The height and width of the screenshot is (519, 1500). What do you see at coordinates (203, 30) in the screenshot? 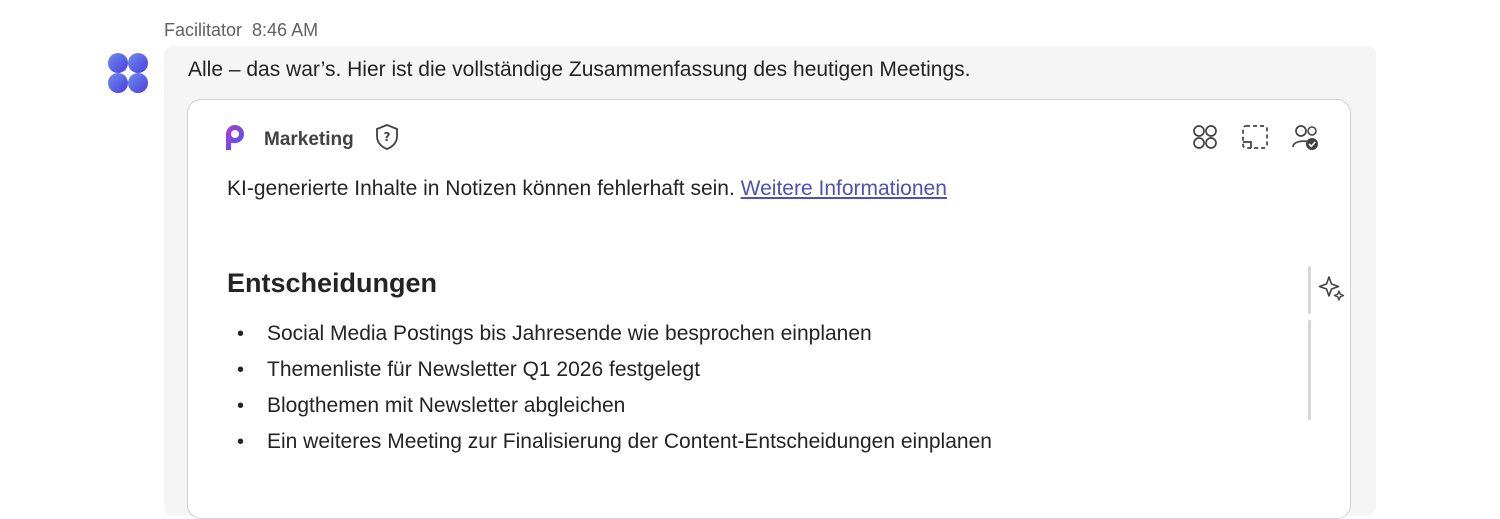
I see `sender-name: Facilitator` at bounding box center [203, 30].